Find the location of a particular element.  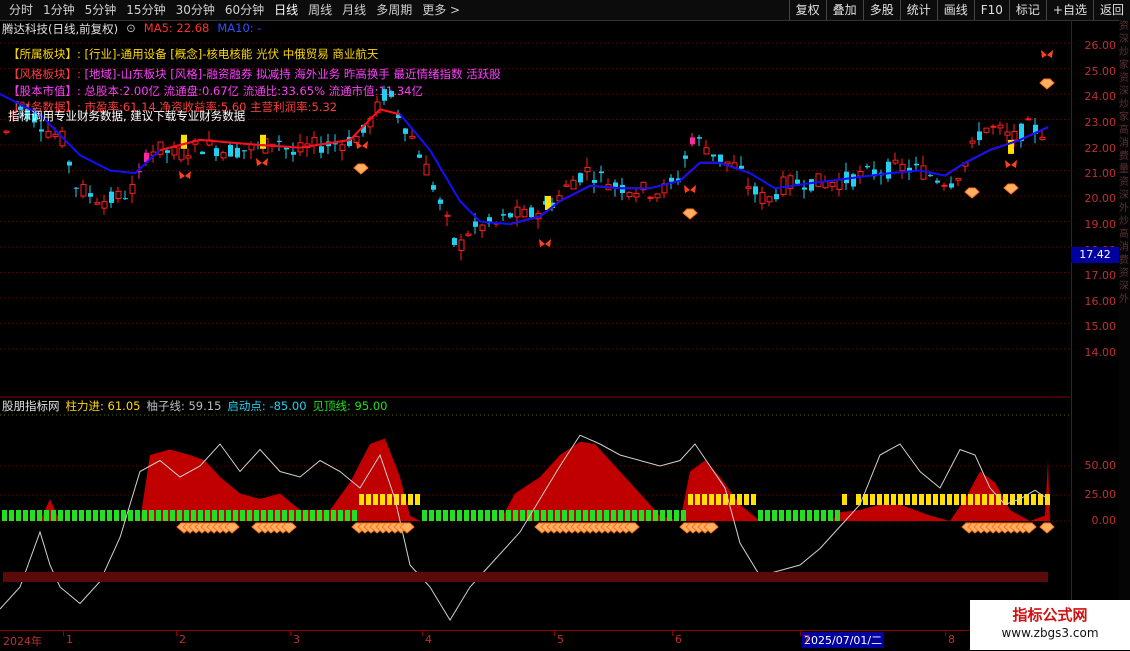

jianding-value: 见顶线: 95.00 is located at coordinates (350, 406).